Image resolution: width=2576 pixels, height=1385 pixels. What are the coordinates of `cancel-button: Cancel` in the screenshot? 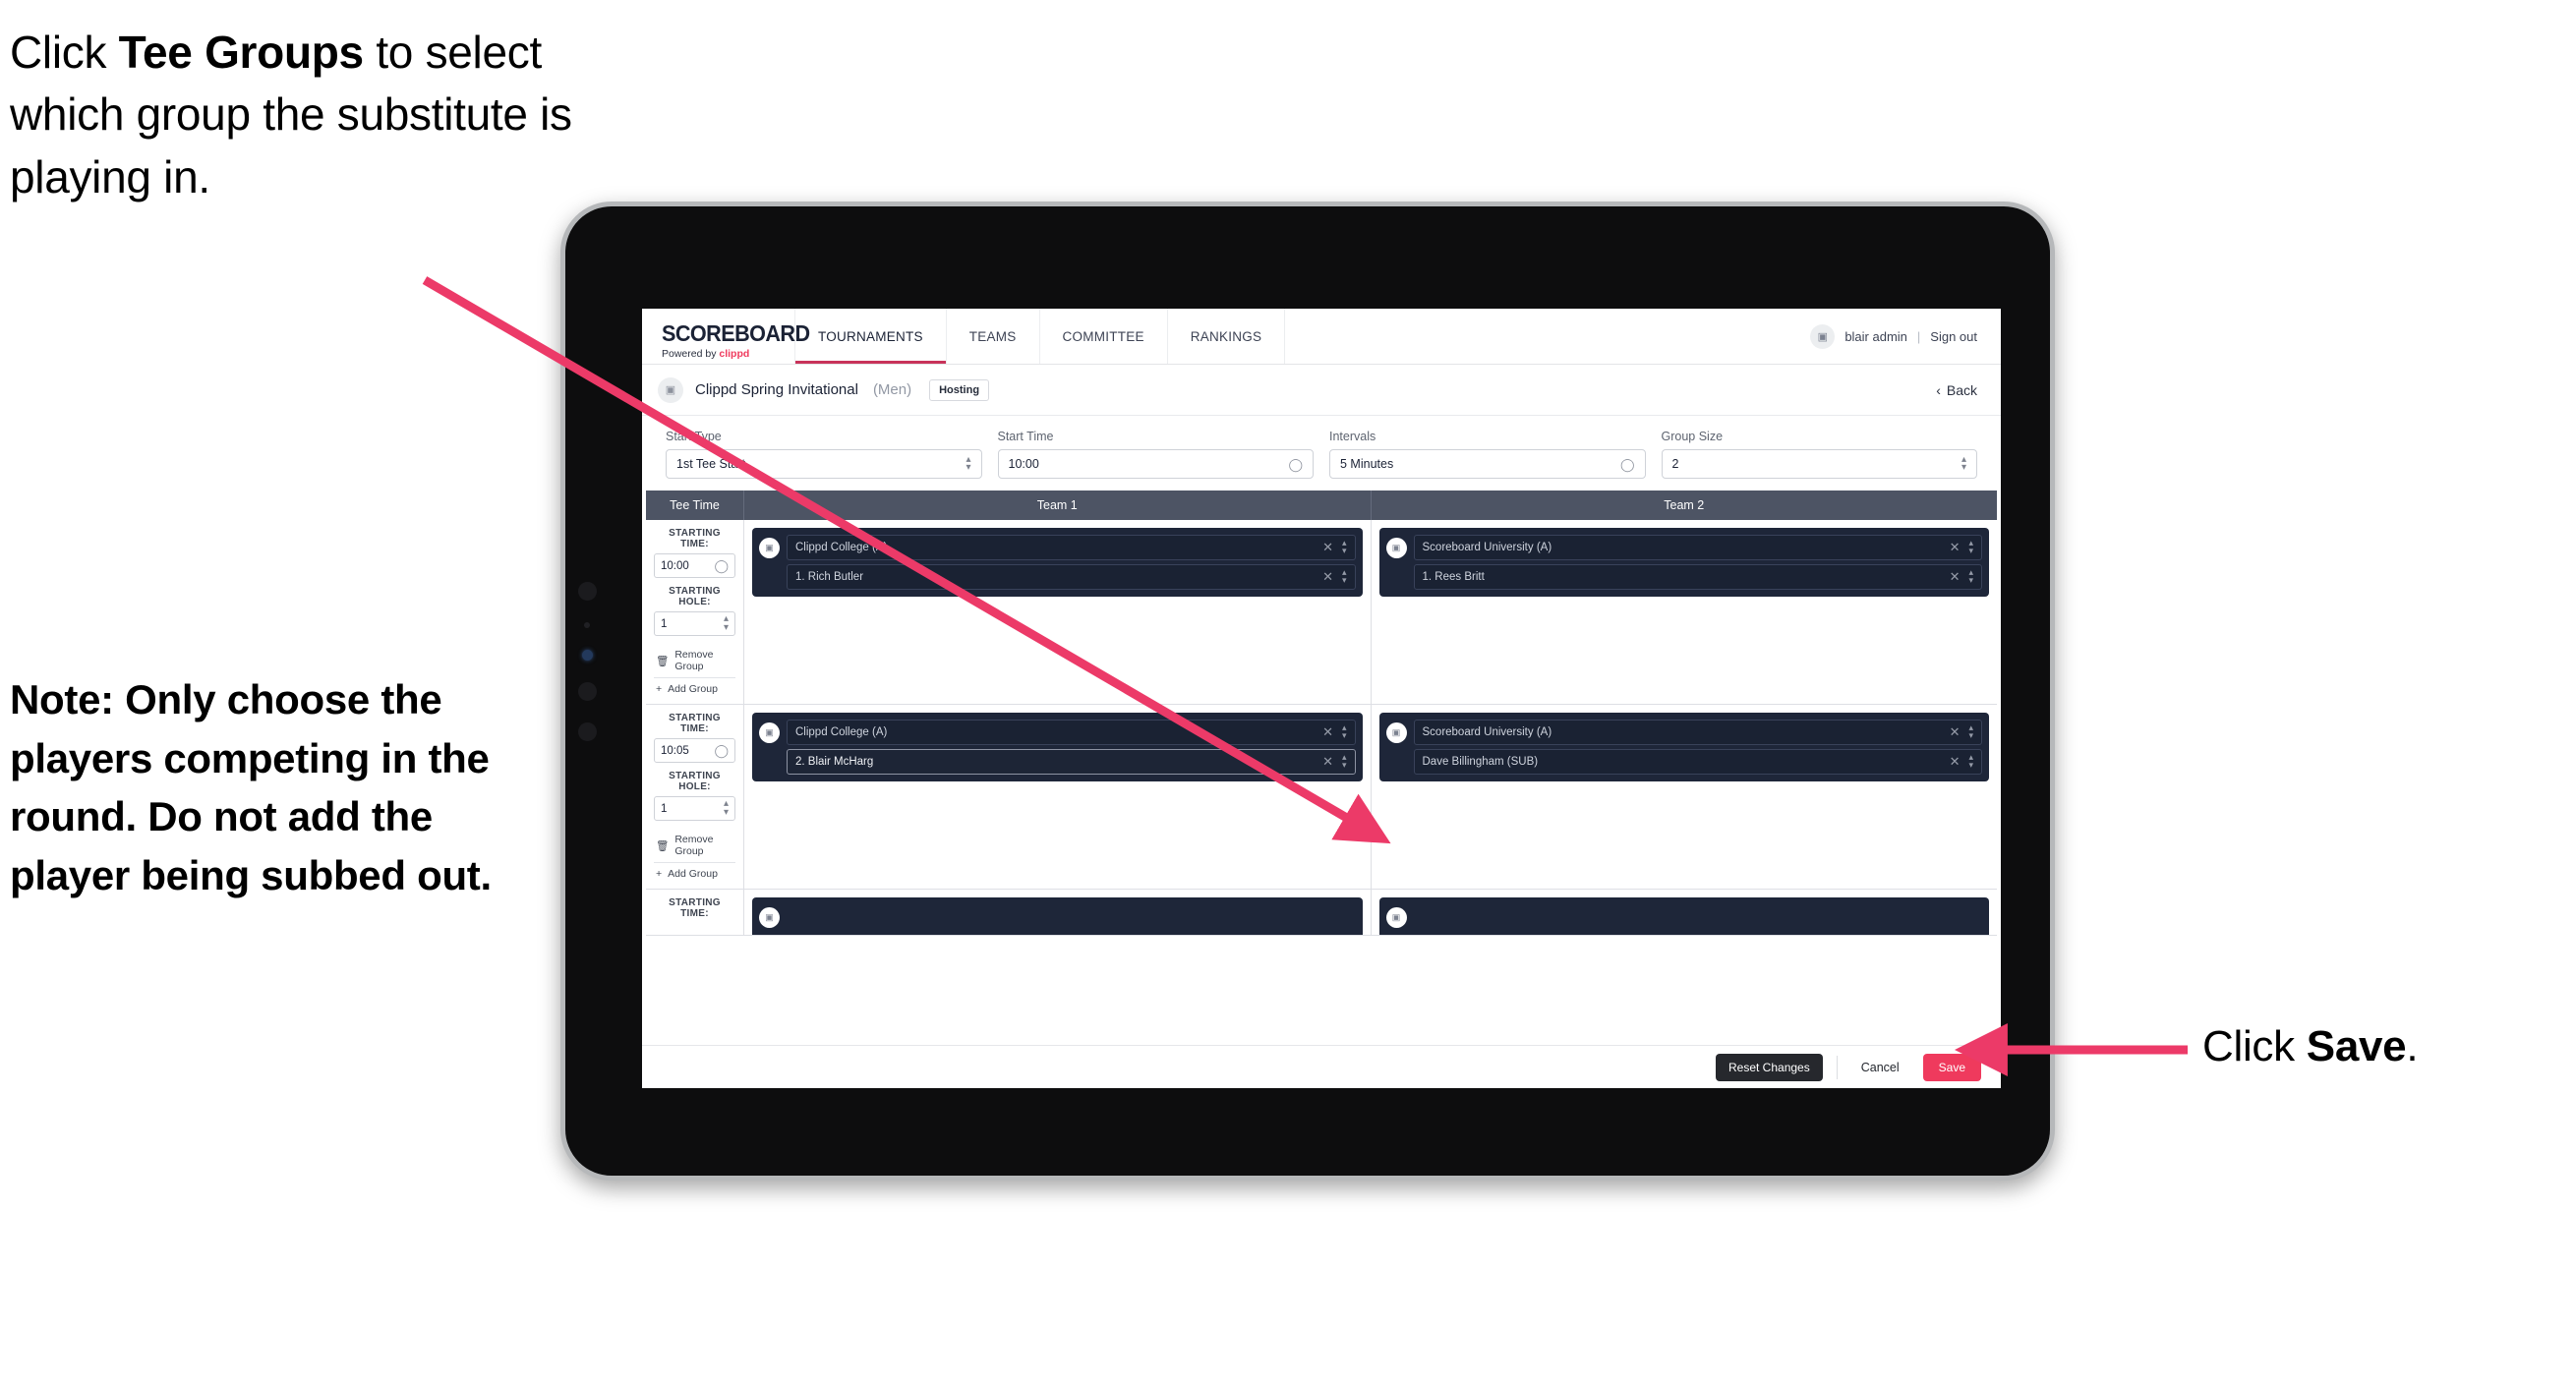 It's located at (1880, 1067).